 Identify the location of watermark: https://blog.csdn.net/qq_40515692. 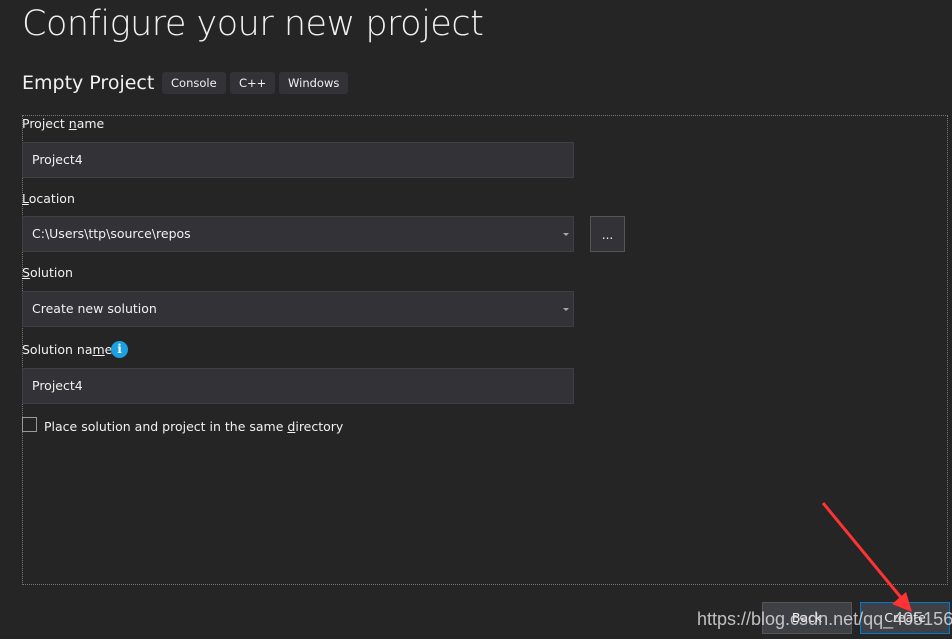
(824, 619).